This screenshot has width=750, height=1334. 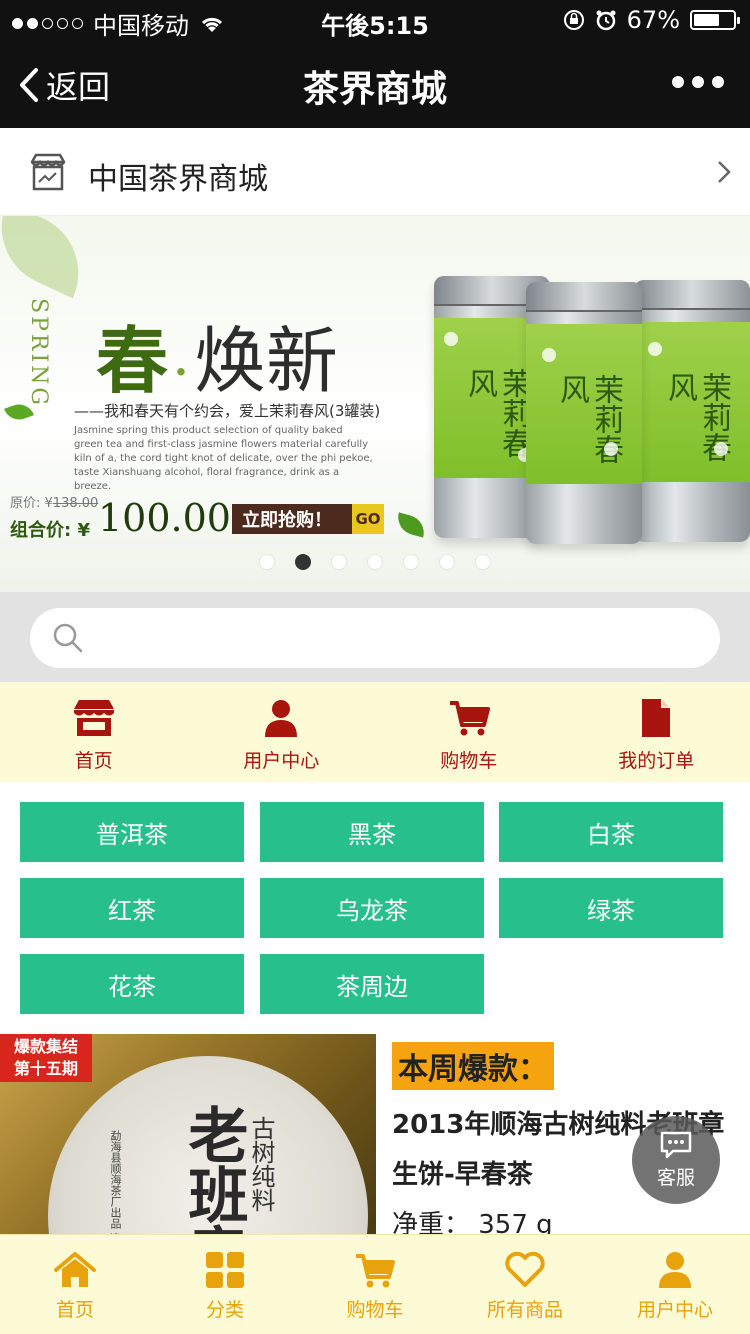 I want to click on hot-badge: 本周爆款：, so click(x=473, y=1066).